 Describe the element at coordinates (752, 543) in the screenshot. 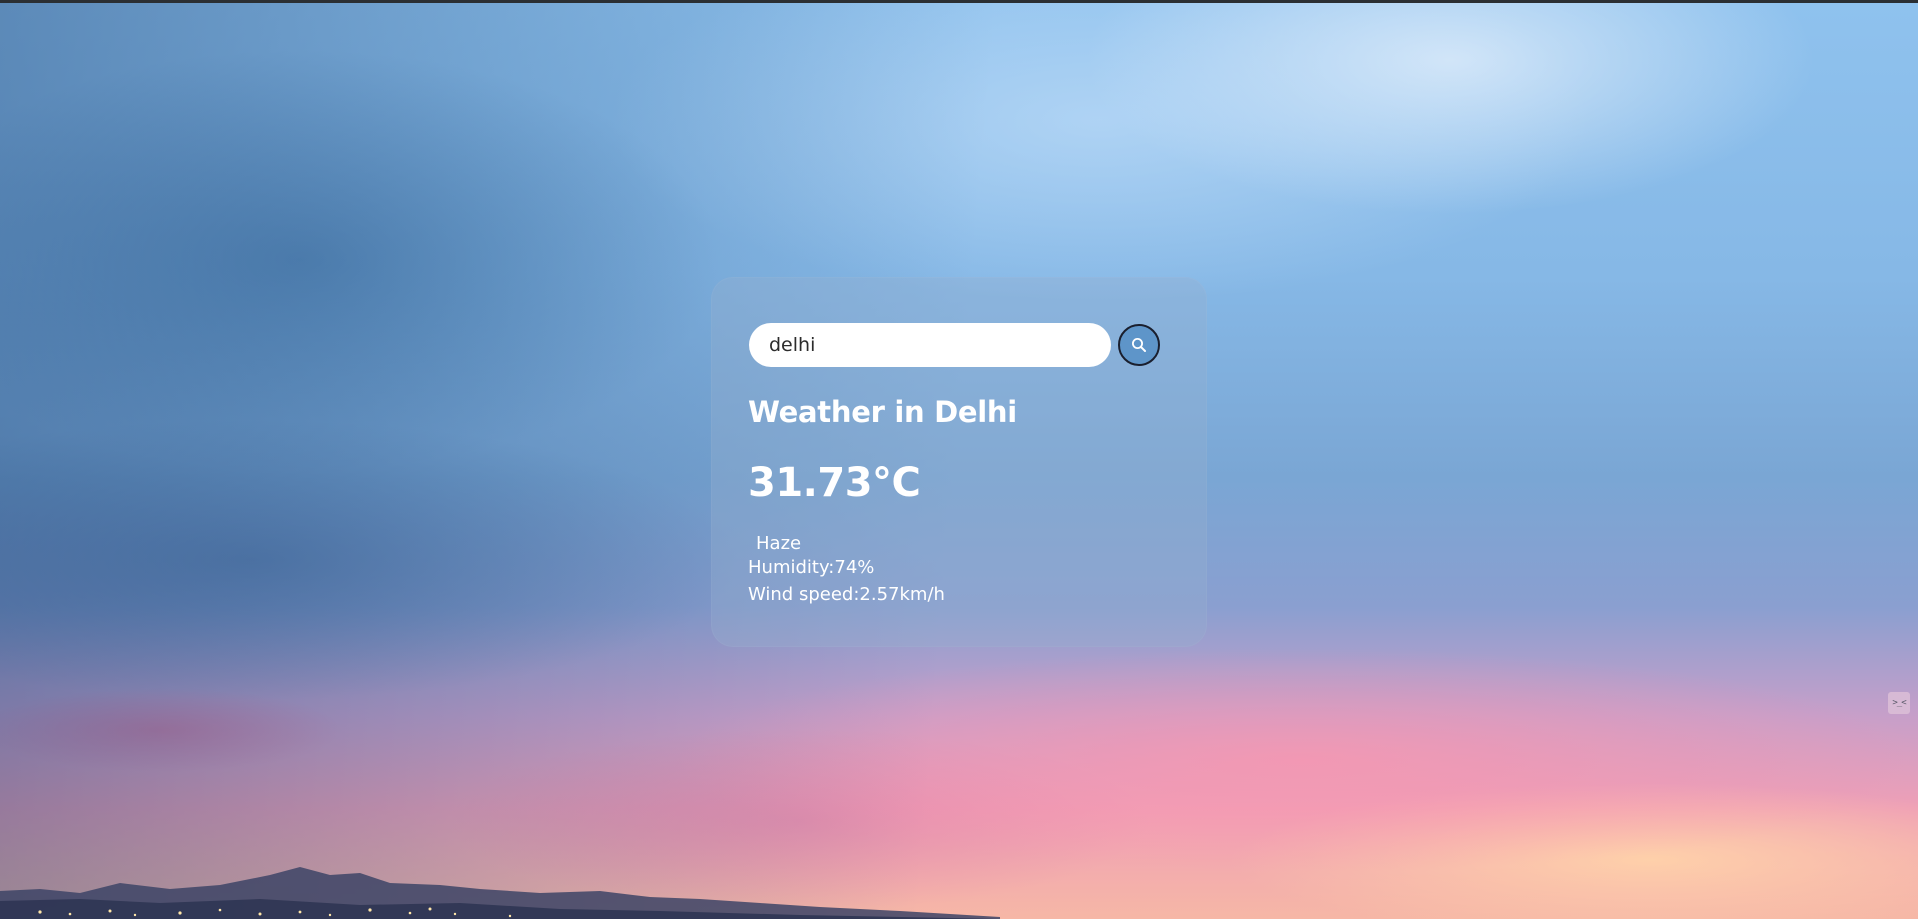

I see `weather-icon` at that location.